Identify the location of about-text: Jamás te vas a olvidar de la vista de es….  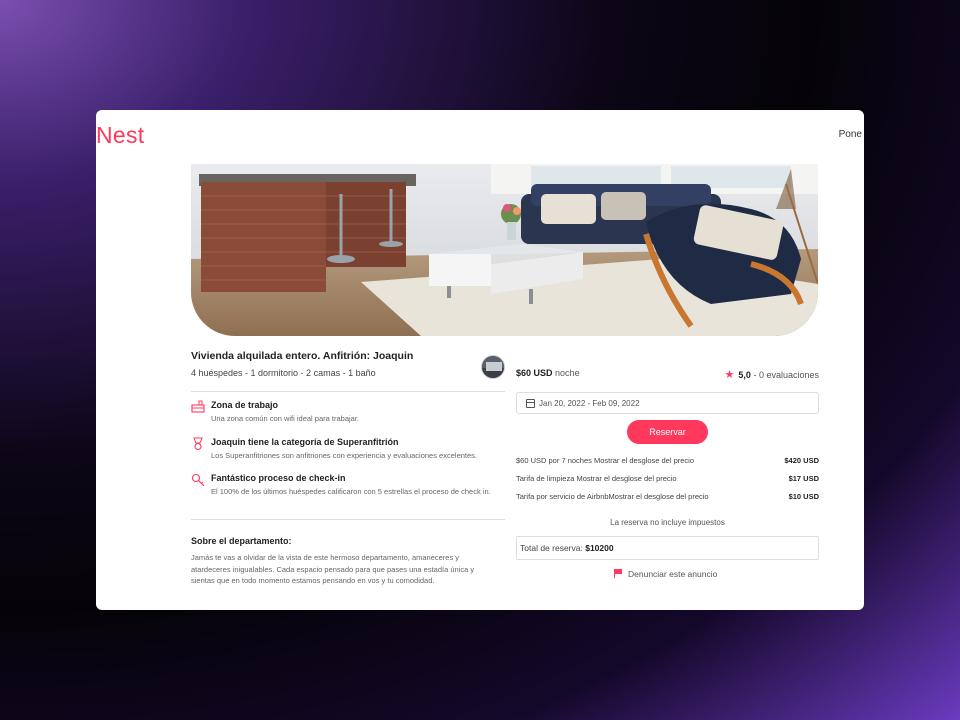
(333, 569).